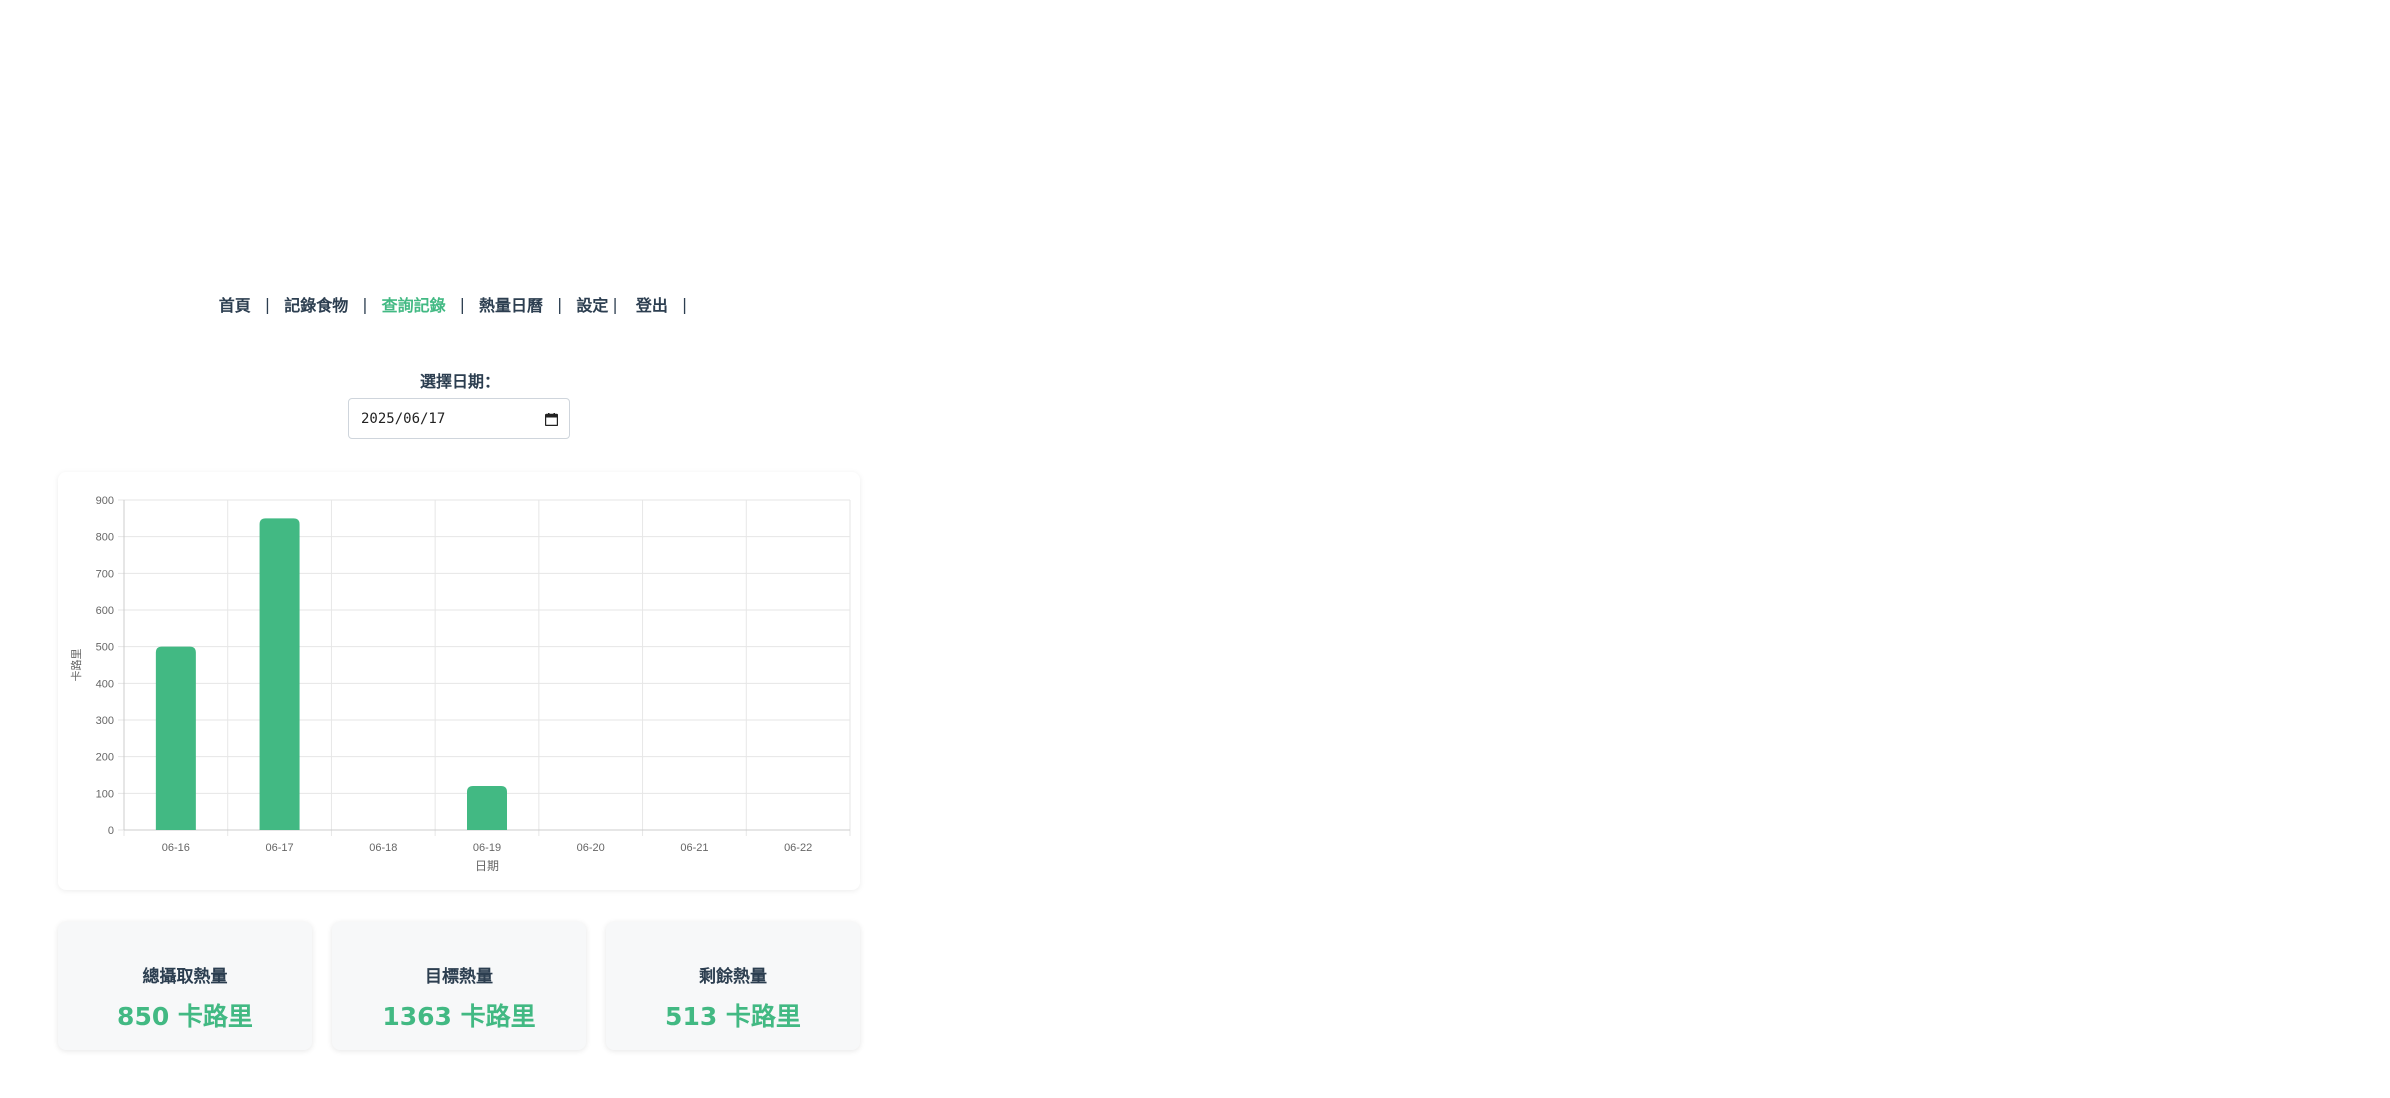 The height and width of the screenshot is (1098, 2390). What do you see at coordinates (592, 304) in the screenshot?
I see `nav-settings: 設定` at bounding box center [592, 304].